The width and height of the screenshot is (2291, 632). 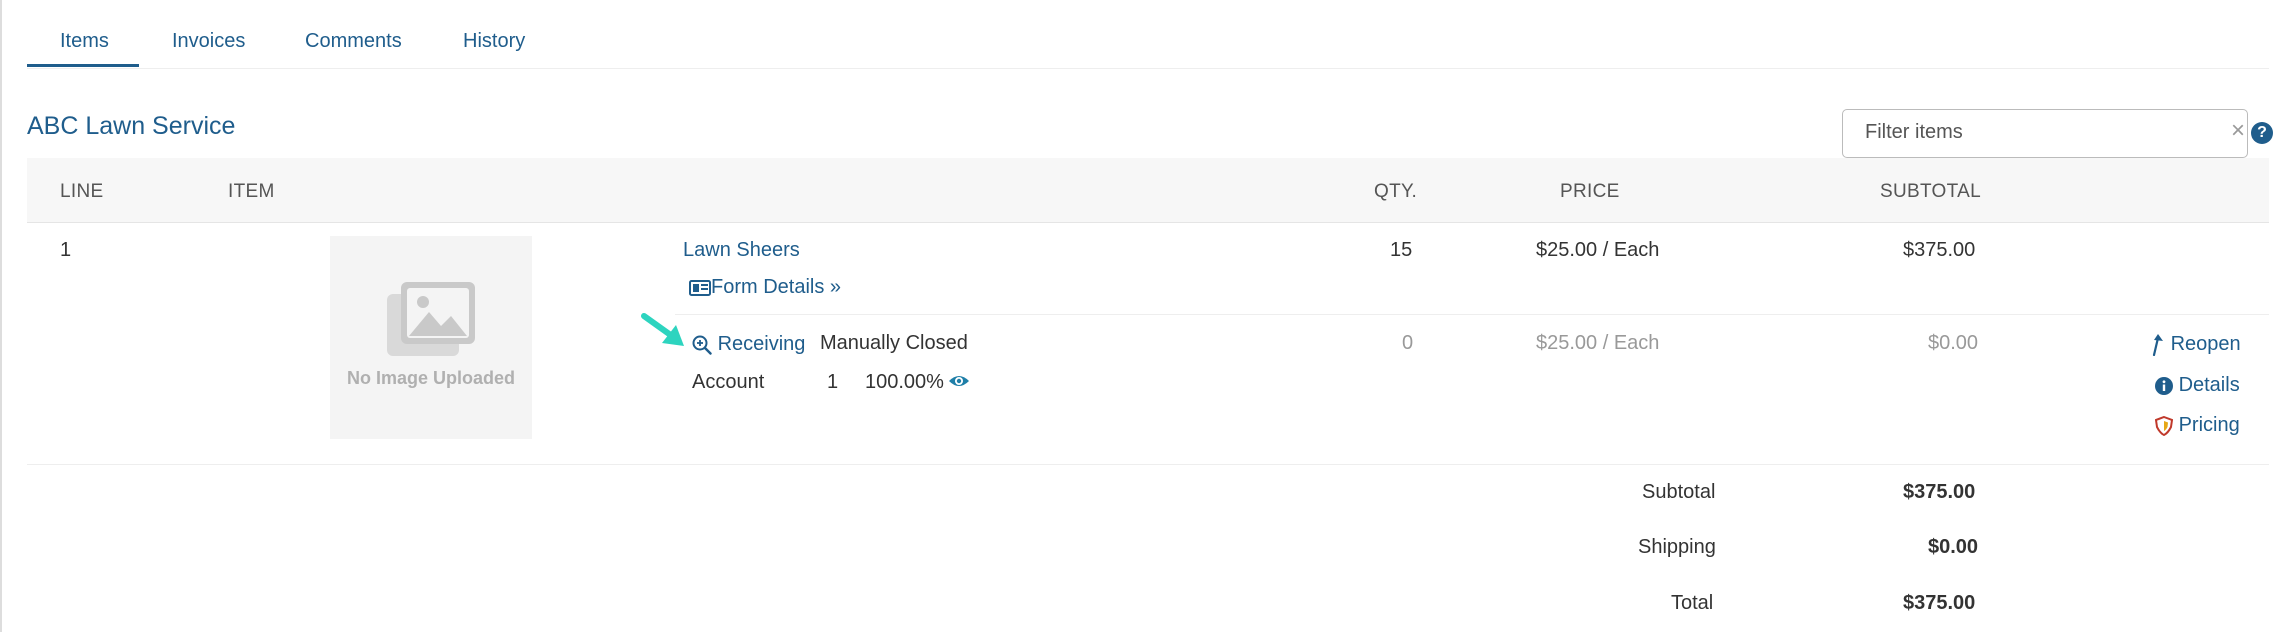 I want to click on column-header-qty: QTY., so click(x=1396, y=191).